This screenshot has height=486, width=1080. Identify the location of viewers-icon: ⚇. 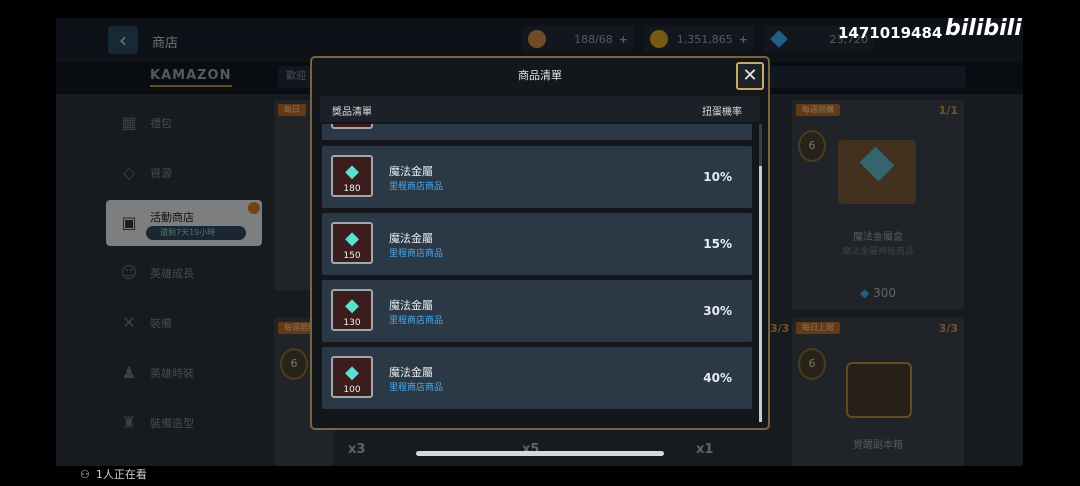
(85, 474).